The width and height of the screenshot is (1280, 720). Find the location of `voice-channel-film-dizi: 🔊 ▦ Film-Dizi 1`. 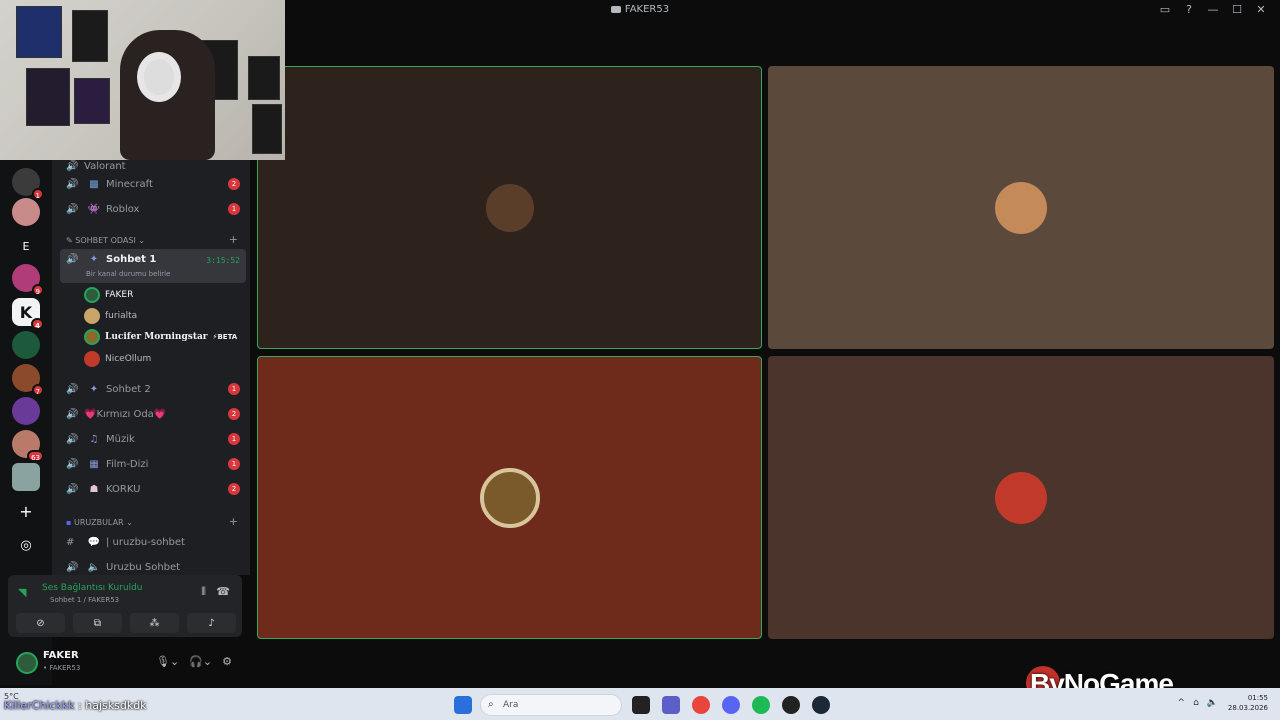

voice-channel-film-dizi: 🔊 ▦ Film-Dizi 1 is located at coordinates (153, 464).